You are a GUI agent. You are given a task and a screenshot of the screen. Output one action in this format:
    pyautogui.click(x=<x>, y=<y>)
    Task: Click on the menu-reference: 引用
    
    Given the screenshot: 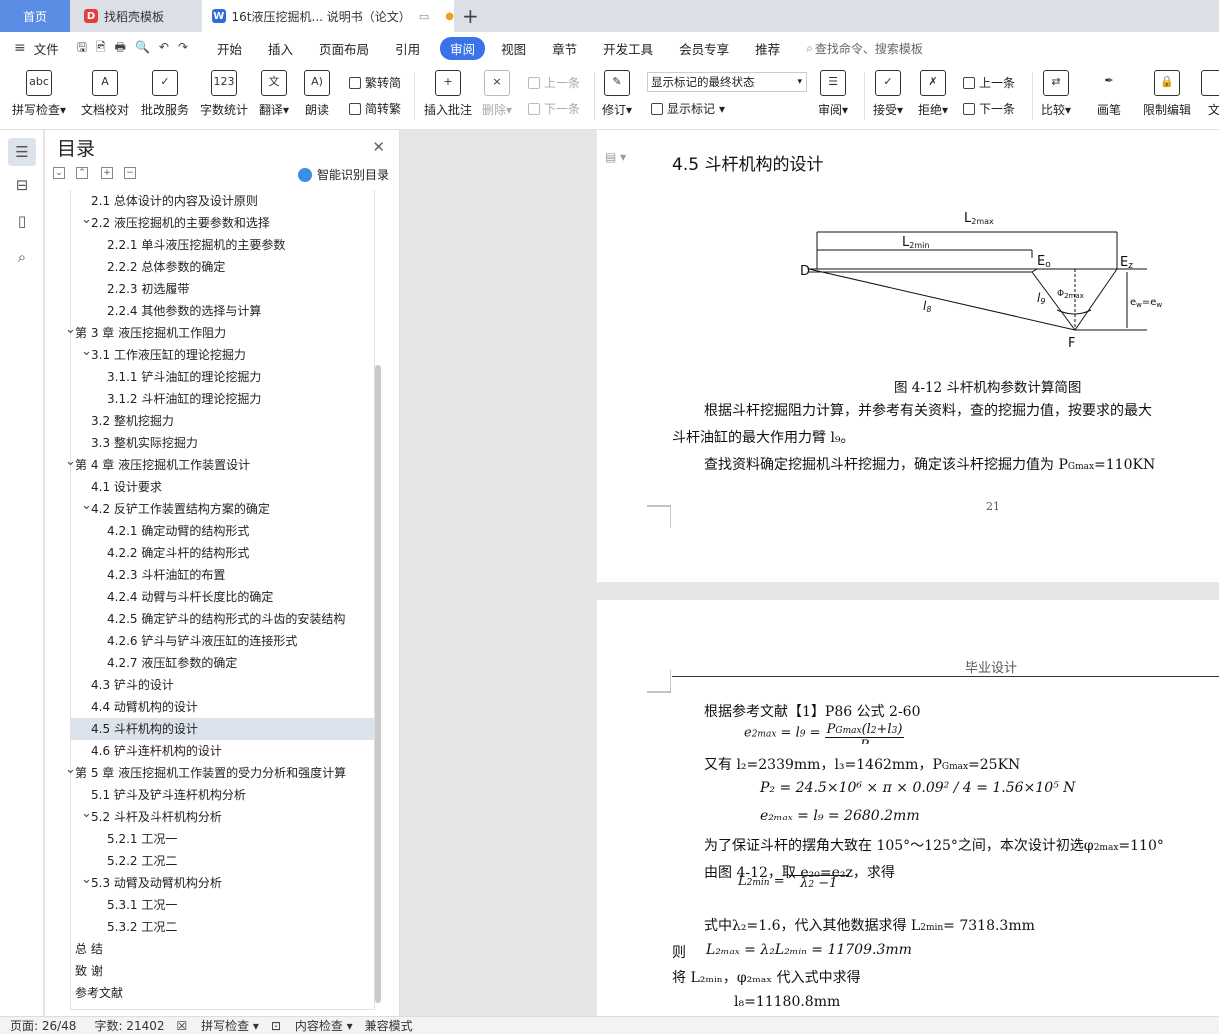 What is the action you would take?
    pyautogui.click(x=407, y=48)
    